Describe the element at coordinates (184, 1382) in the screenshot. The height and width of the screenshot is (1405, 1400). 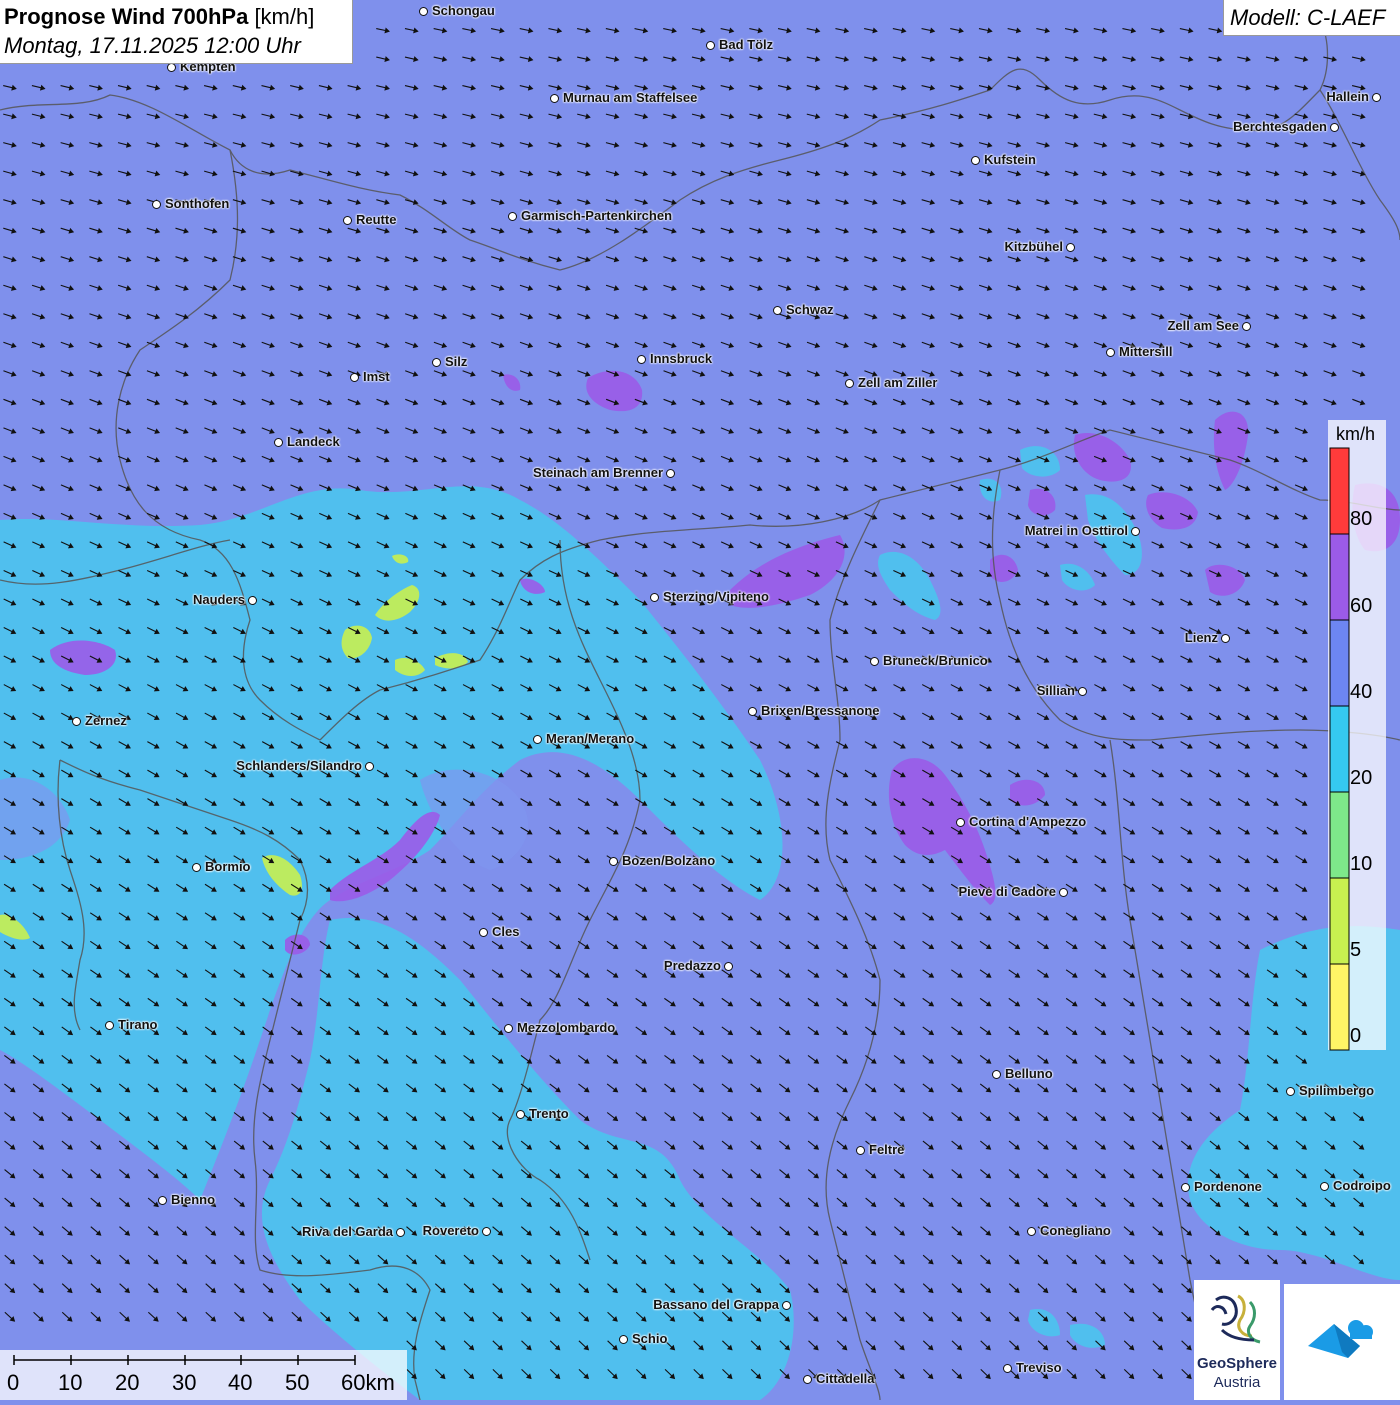
I see `scale-label-30: 30` at that location.